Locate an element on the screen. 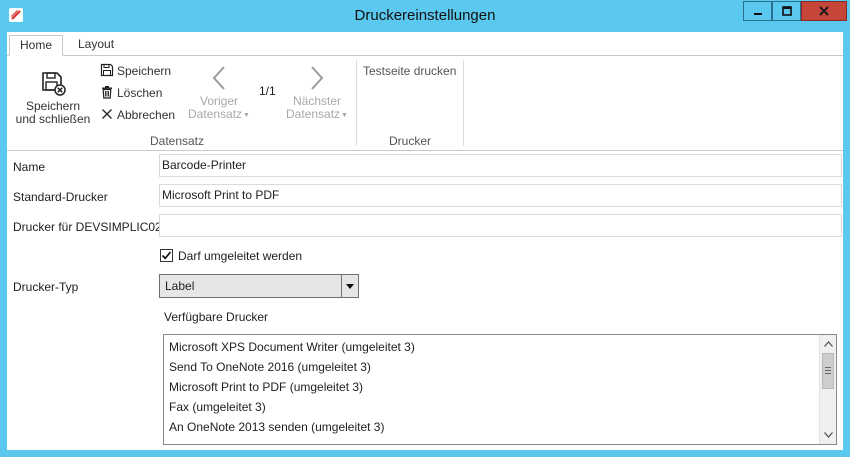  save-and-close-button: Speichern und schließen is located at coordinates (53, 96).